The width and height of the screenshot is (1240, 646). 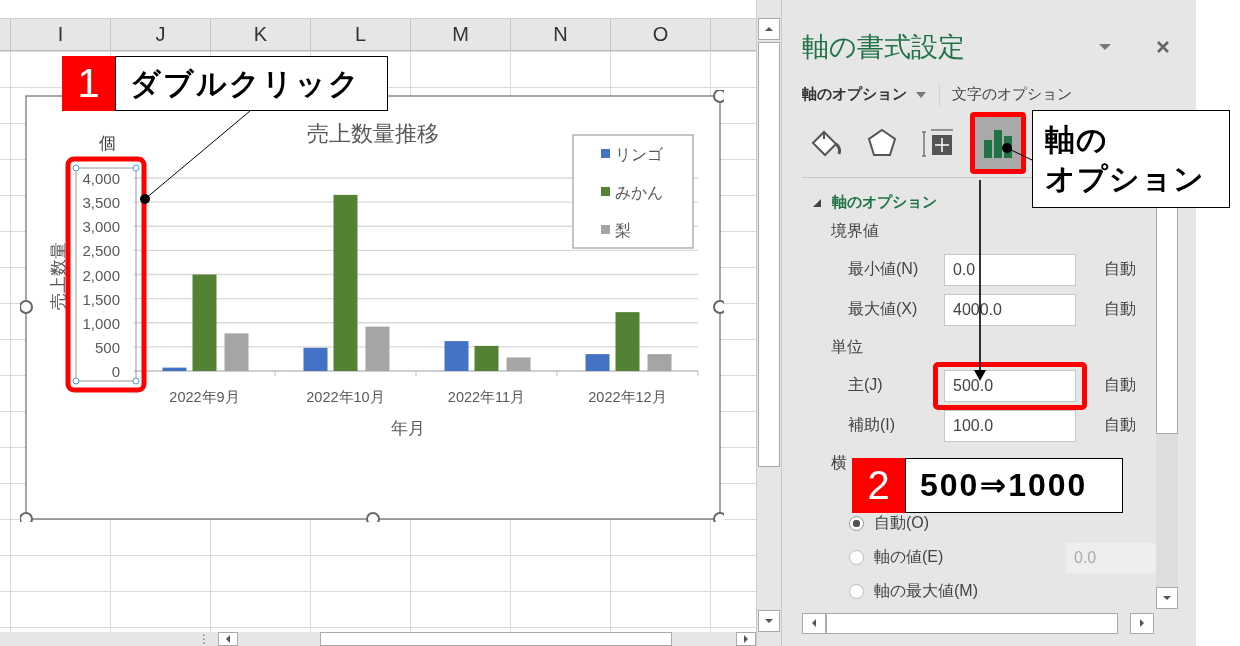 I want to click on axis-tick-label: 2022年9月, so click(x=204, y=397).